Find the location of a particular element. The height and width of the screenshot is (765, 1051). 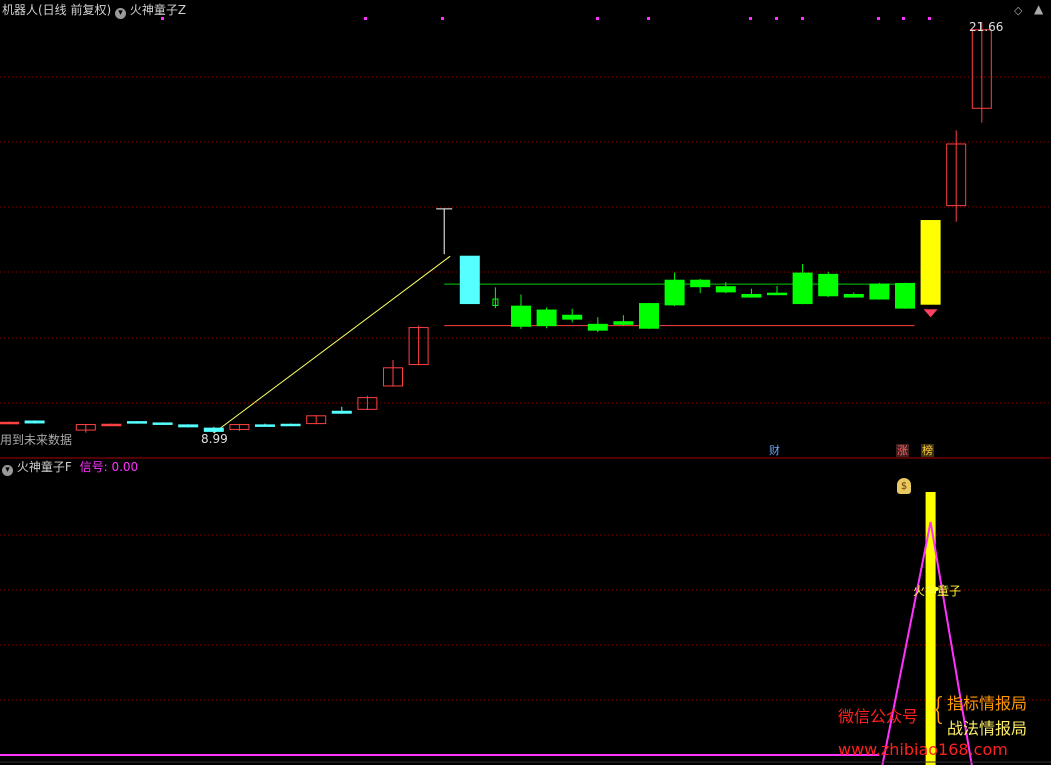

stock-title: 机器人(日线 前复权) is located at coordinates (57, 10).